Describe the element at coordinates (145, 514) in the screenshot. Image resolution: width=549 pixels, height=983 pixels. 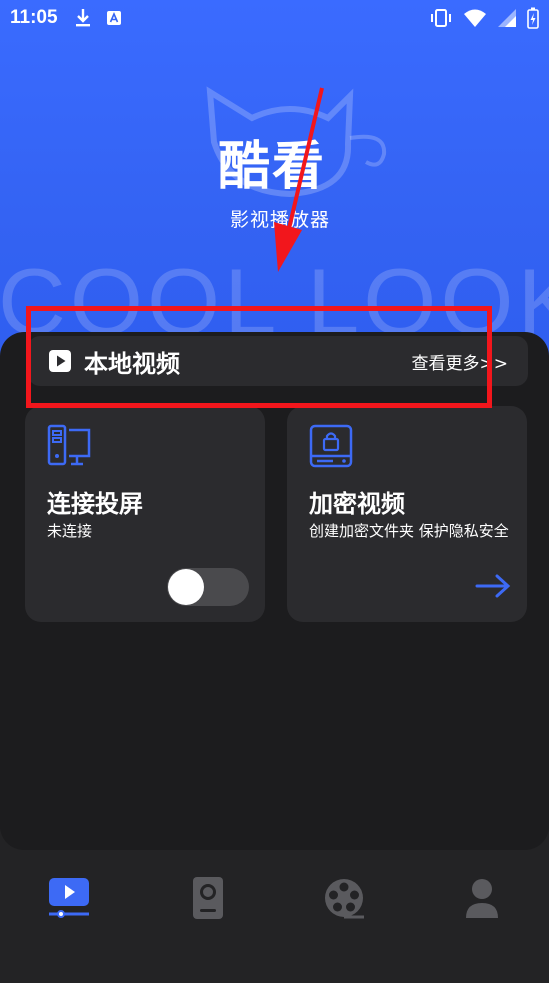
I see `cast-screen-card: 连接投屏 未连接` at that location.